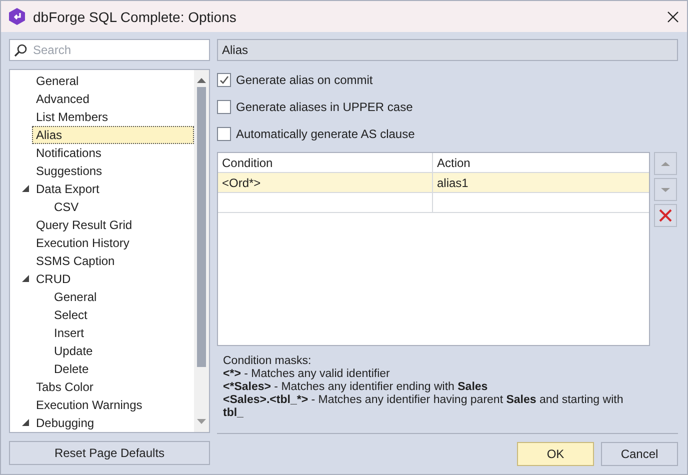 Image resolution: width=688 pixels, height=475 pixels. What do you see at coordinates (433, 183) in the screenshot?
I see `table-row: <Ord*> alias1` at bounding box center [433, 183].